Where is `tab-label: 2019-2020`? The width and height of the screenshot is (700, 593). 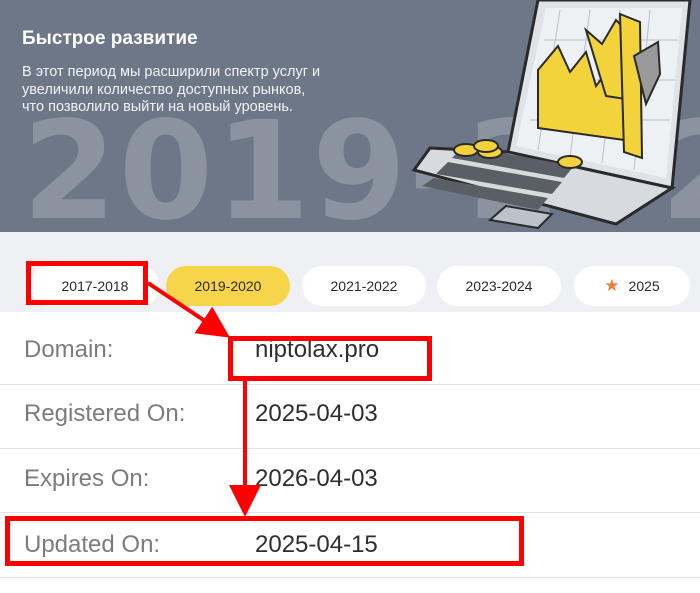
tab-label: 2019-2020 is located at coordinates (228, 286).